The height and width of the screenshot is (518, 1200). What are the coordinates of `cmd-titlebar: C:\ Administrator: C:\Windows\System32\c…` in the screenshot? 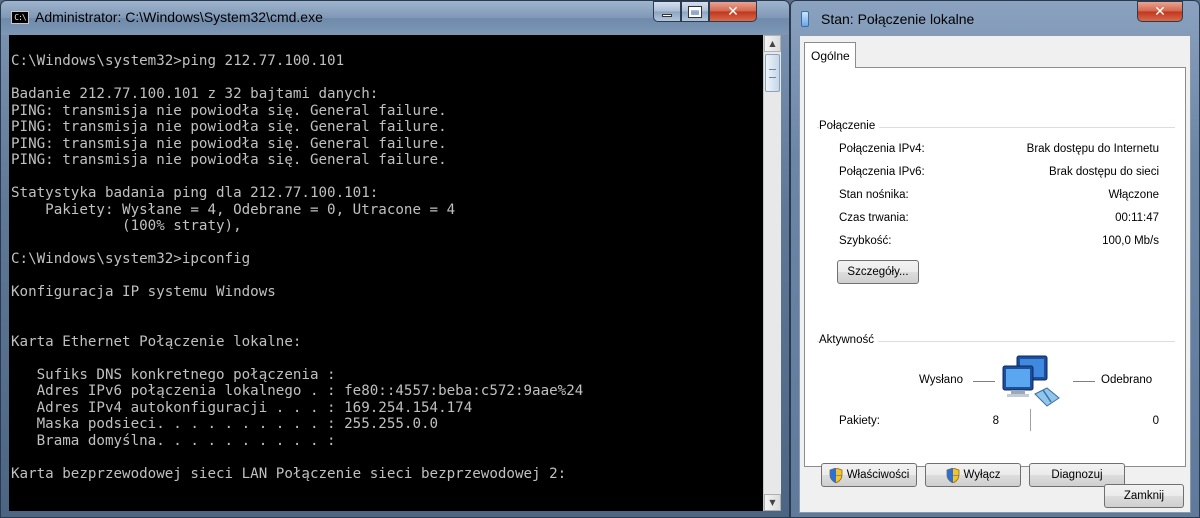 It's located at (395, 18).